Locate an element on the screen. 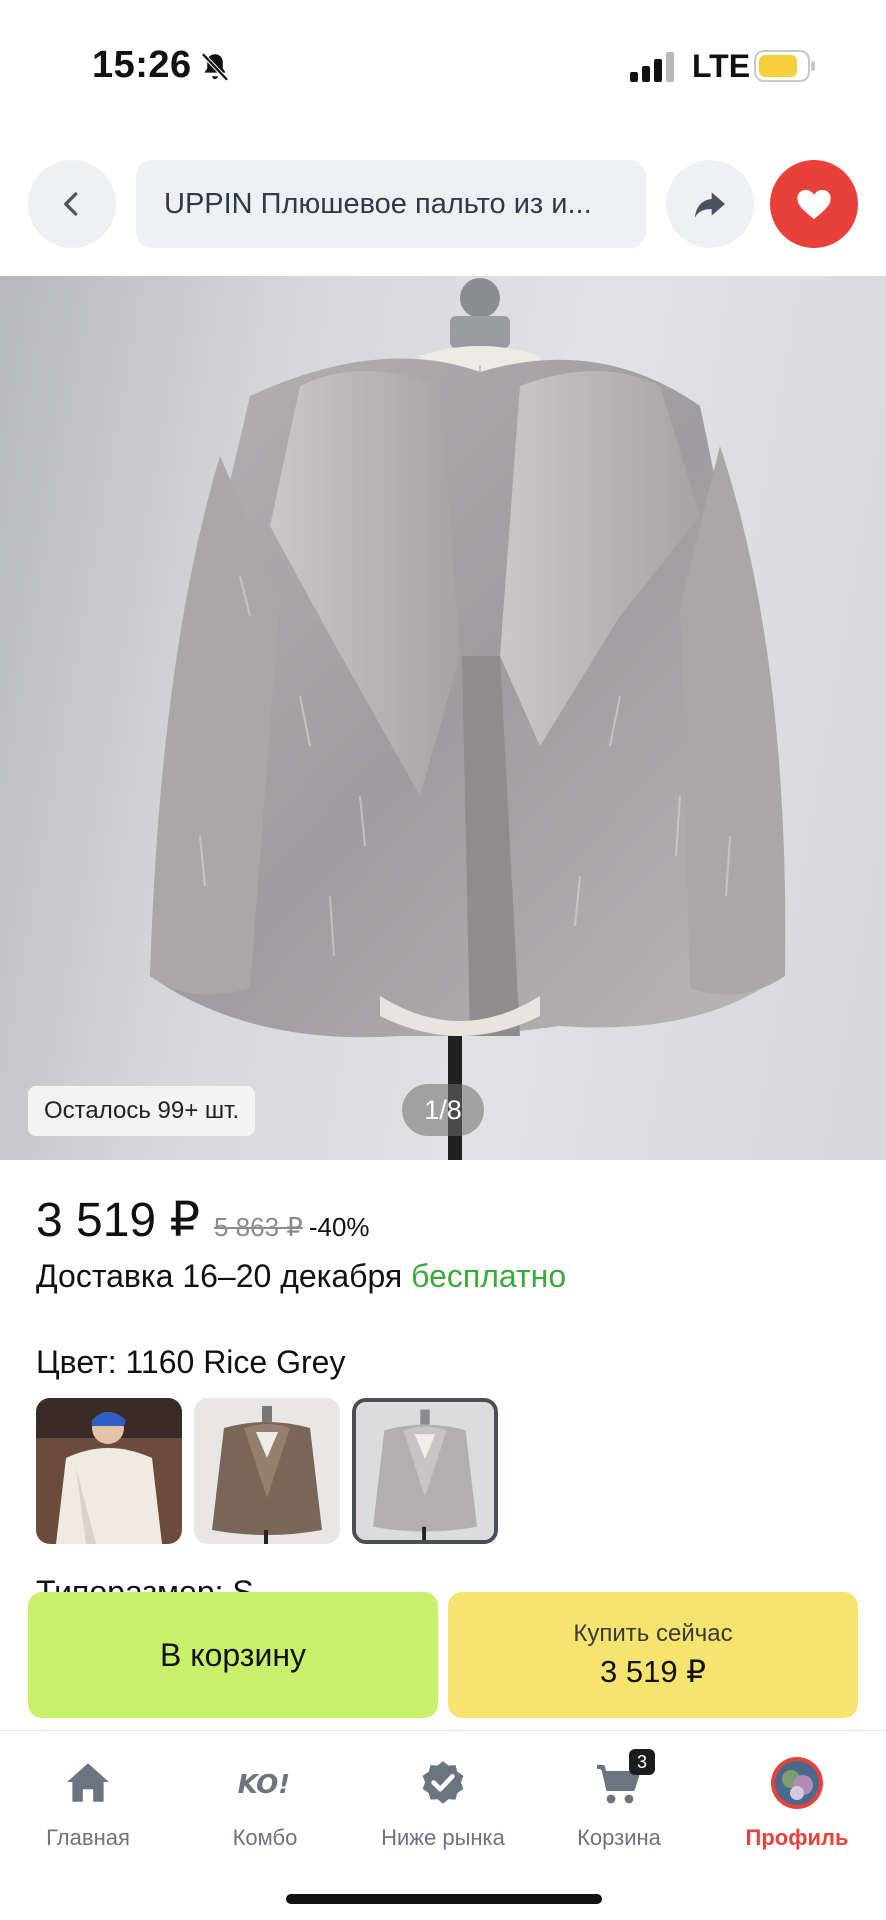  ko-icon: KO! is located at coordinates (265, 1783).